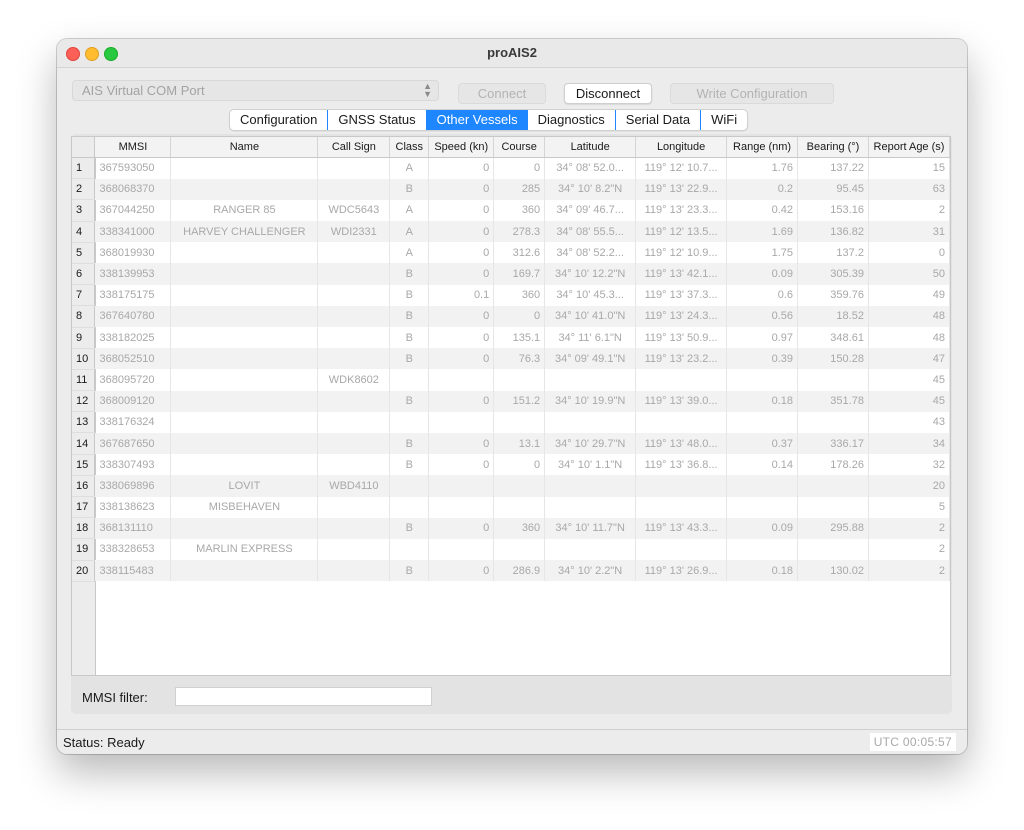 This screenshot has height=830, width=1024. I want to click on column-header-call-sign: Call Sign, so click(354, 147).